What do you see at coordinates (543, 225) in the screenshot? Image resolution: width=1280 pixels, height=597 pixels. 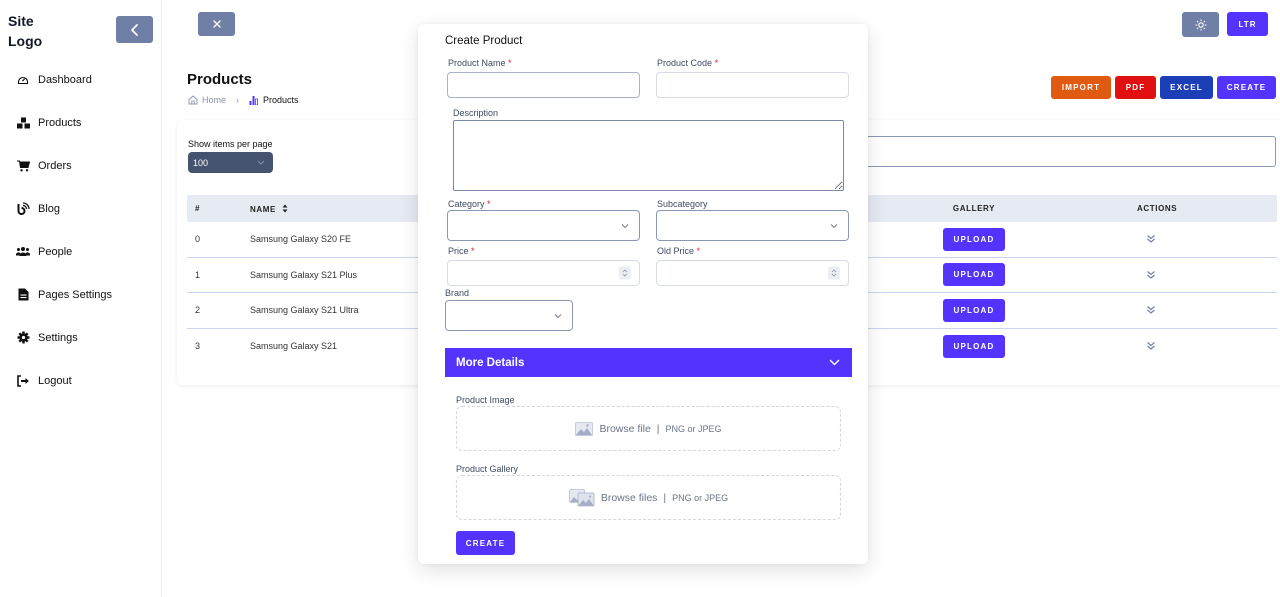 I see `category-select` at bounding box center [543, 225].